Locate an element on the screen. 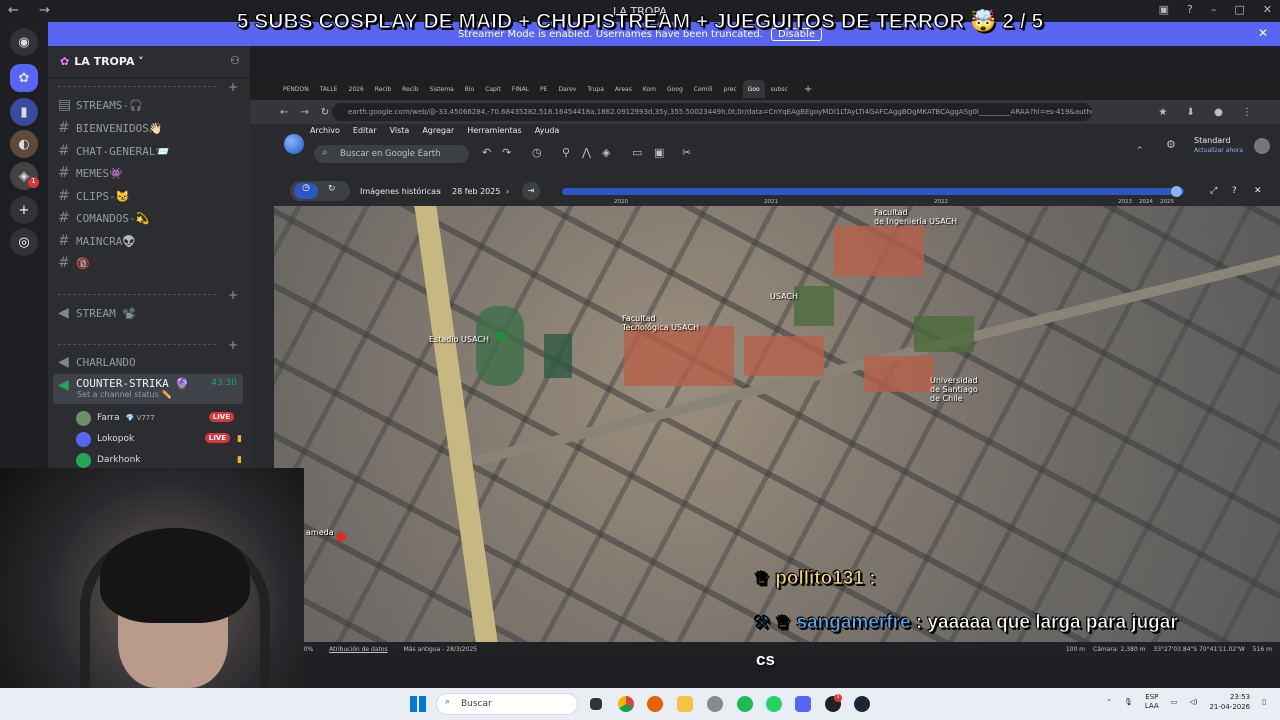 This screenshot has height=720, width=1280. voice-user-darkhonk: Darkhonk ▮ is located at coordinates (160, 460).